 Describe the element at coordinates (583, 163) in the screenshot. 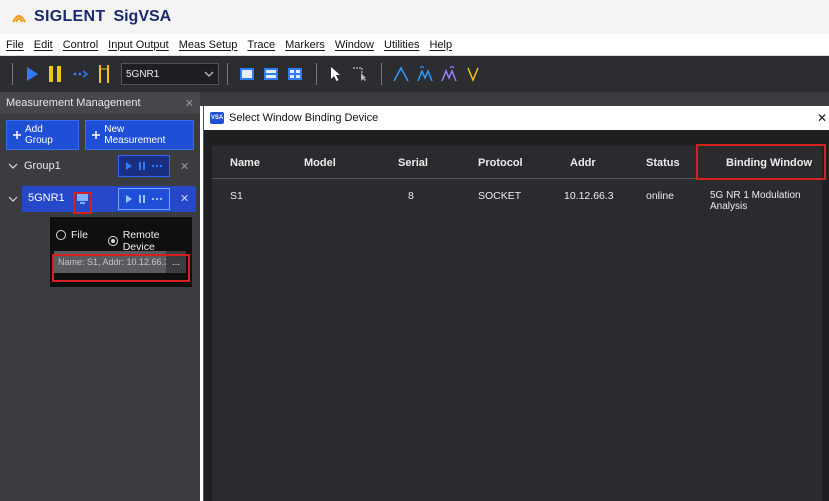

I see `column-header-addr: Addr` at that location.